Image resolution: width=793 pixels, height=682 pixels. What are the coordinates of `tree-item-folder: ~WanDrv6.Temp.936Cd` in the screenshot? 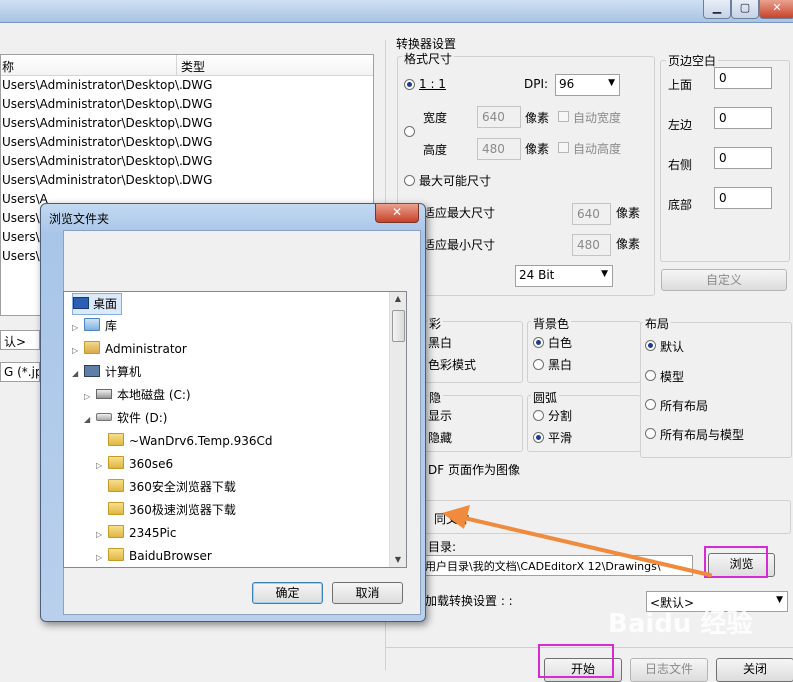 It's located at (190, 441).